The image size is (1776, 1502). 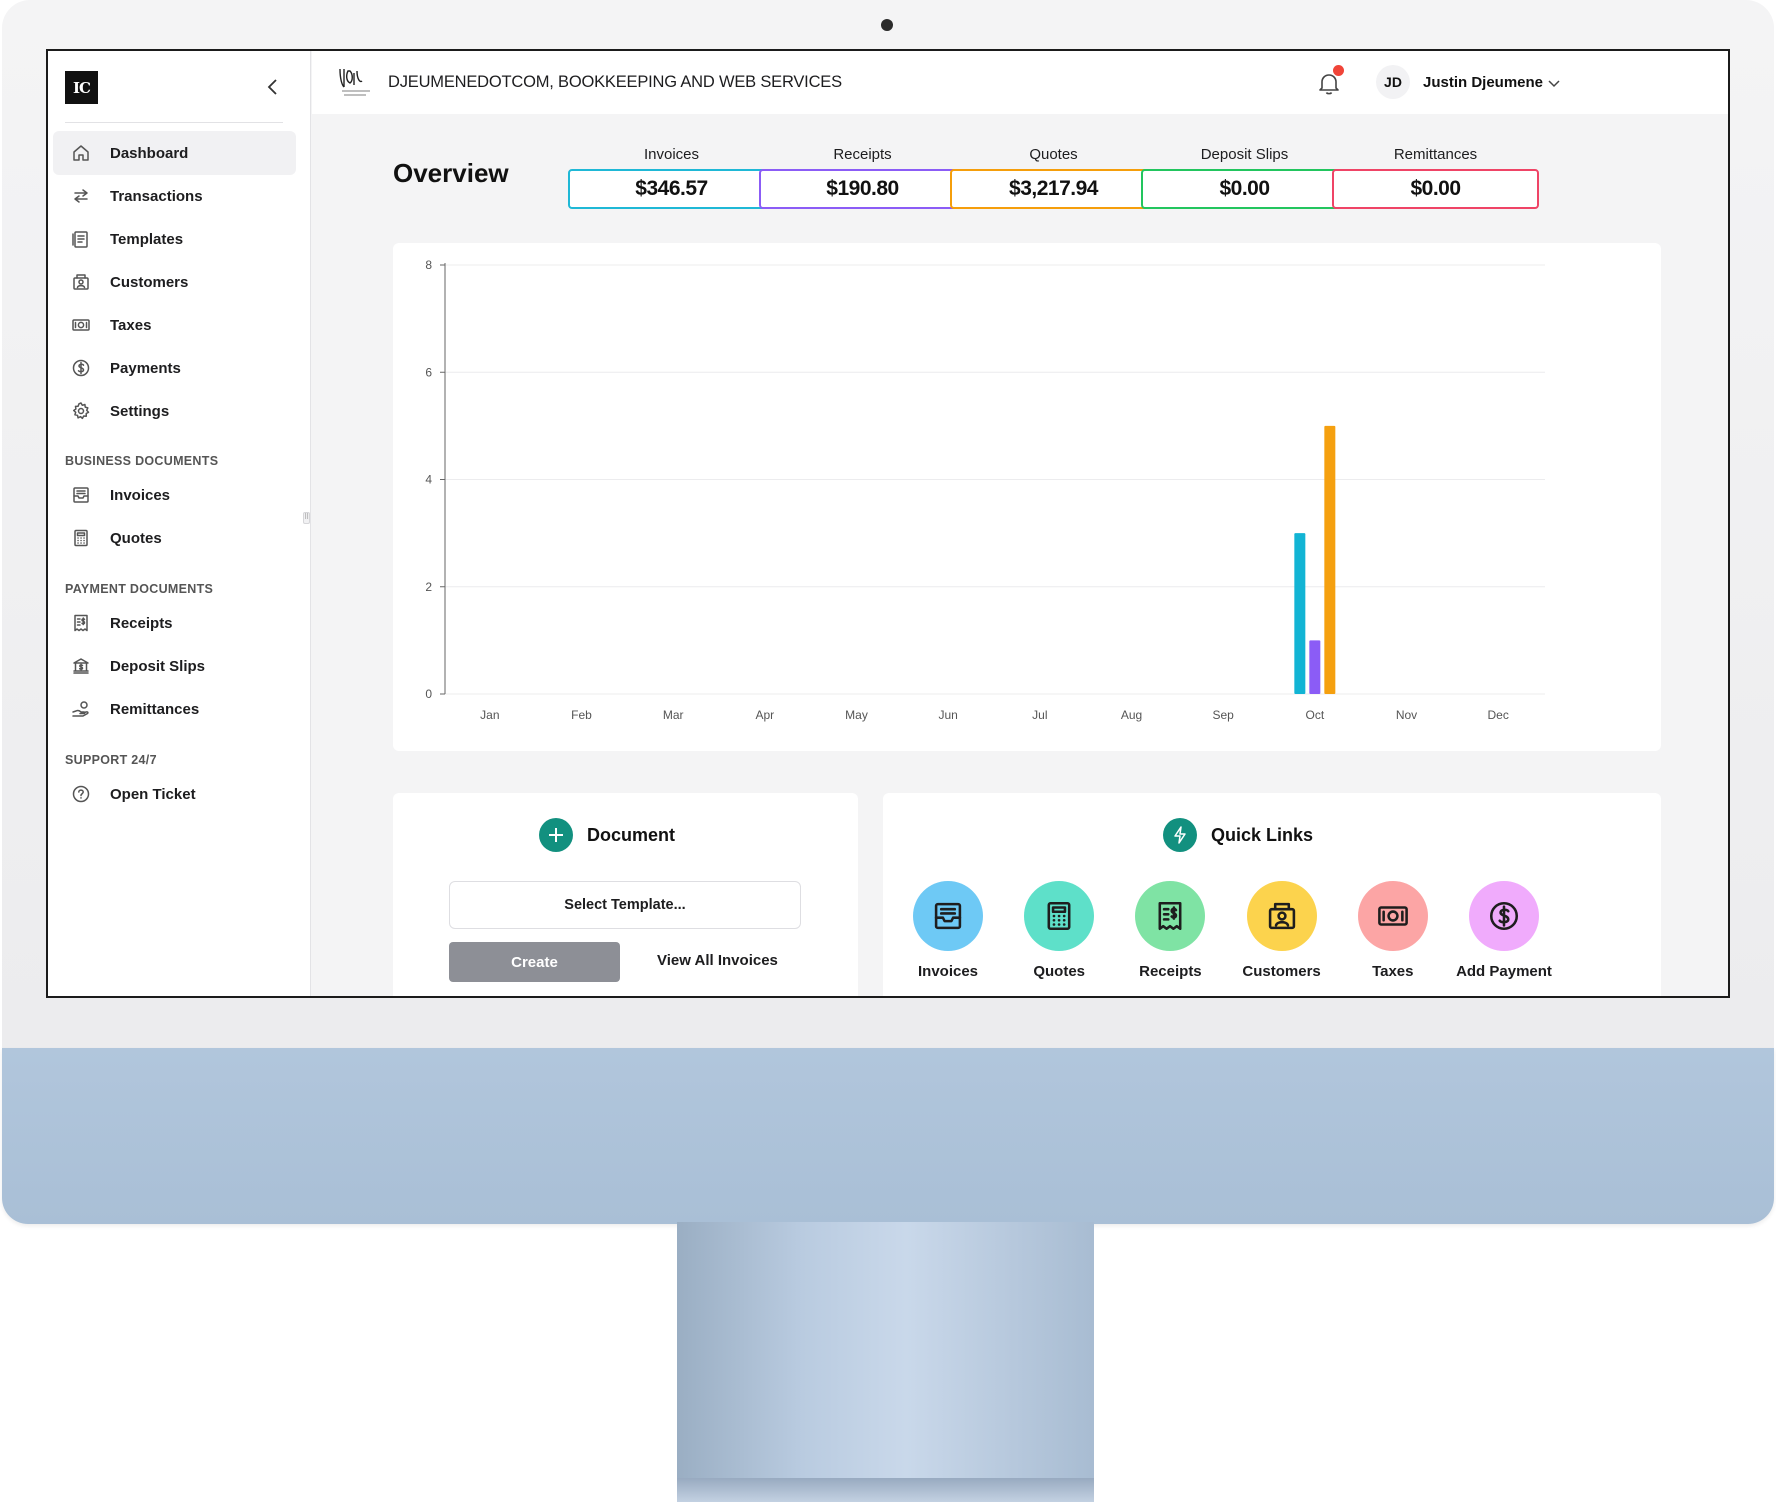 I want to click on stat-label: Remittances, so click(x=1435, y=154).